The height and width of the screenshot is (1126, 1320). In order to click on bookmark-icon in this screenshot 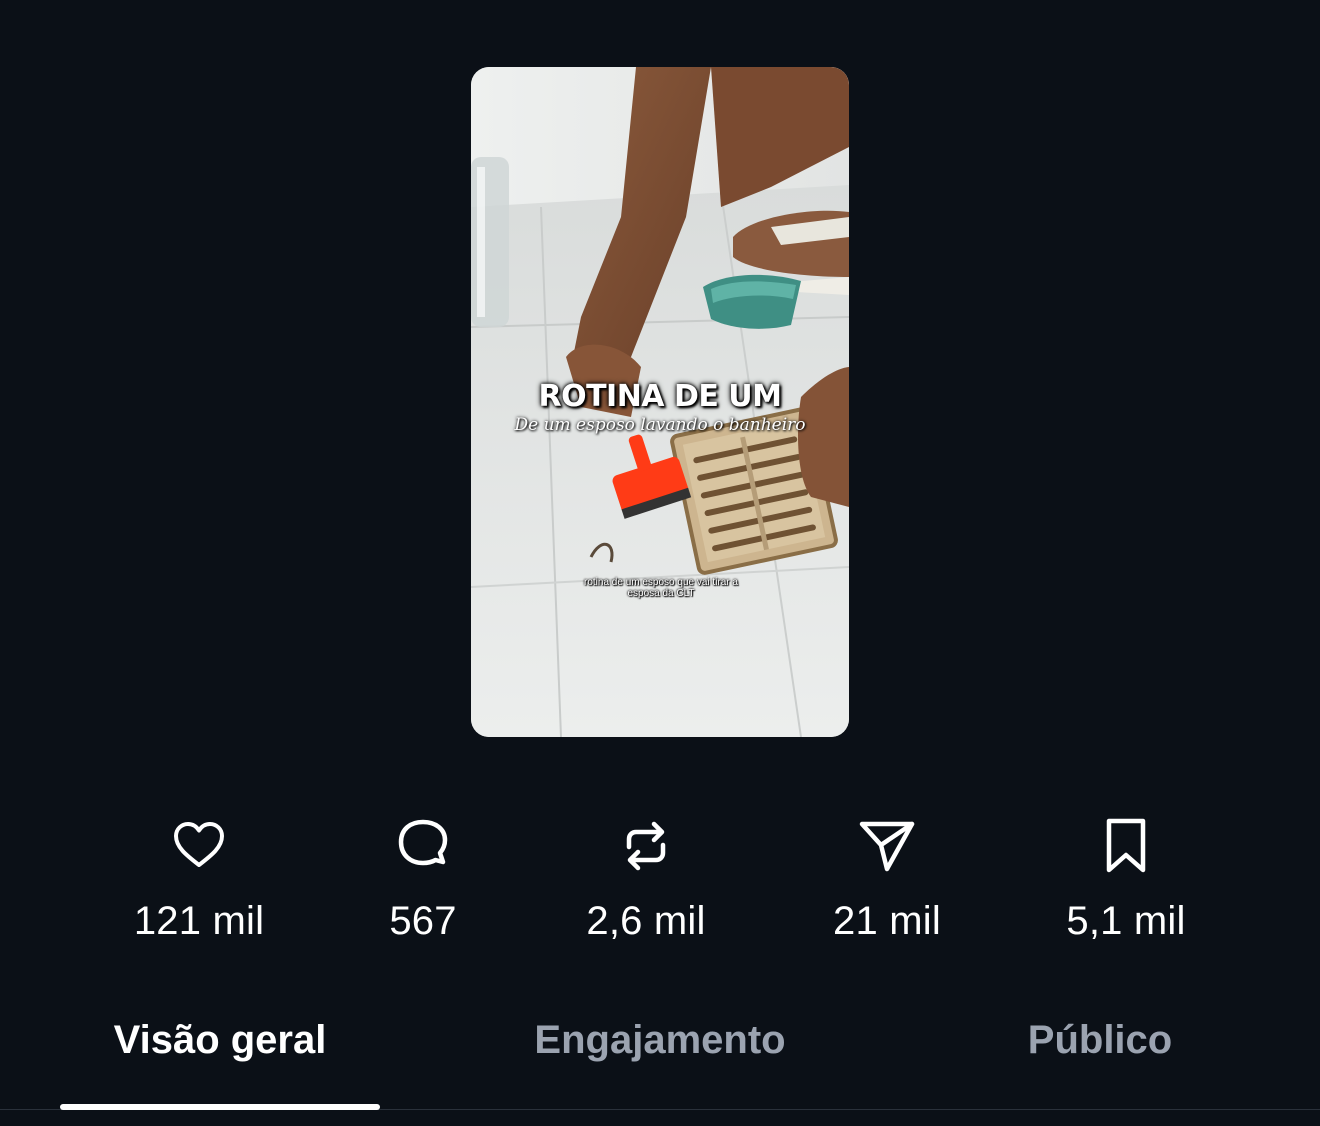, I will do `click(1126, 845)`.